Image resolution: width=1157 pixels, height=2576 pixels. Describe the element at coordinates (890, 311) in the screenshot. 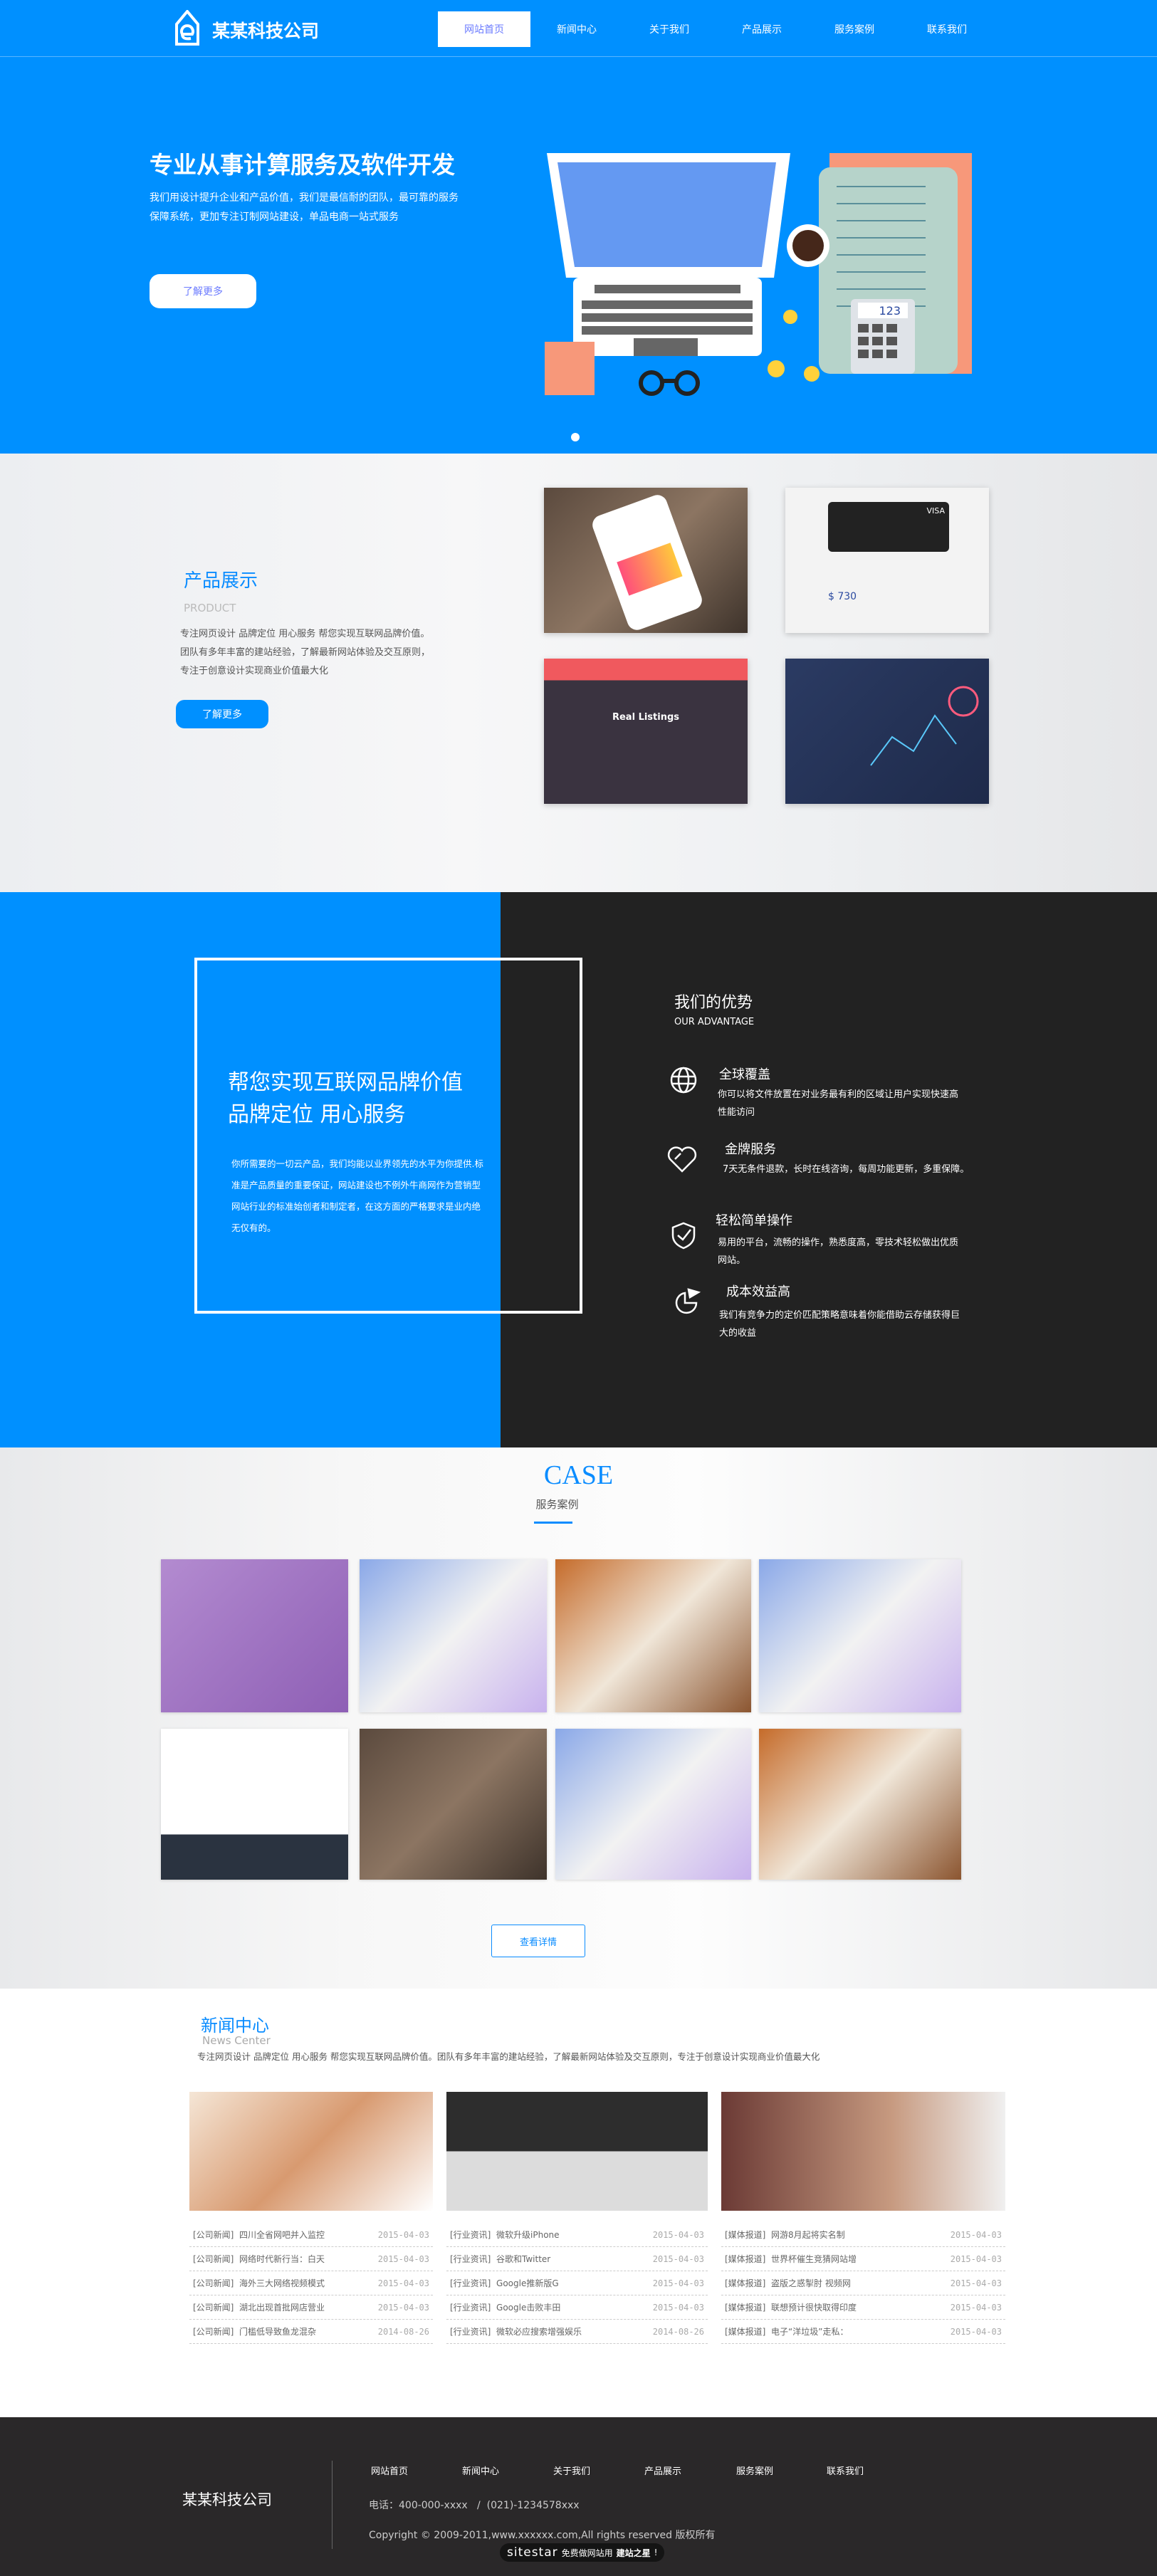

I see `calculator-display: 123` at that location.